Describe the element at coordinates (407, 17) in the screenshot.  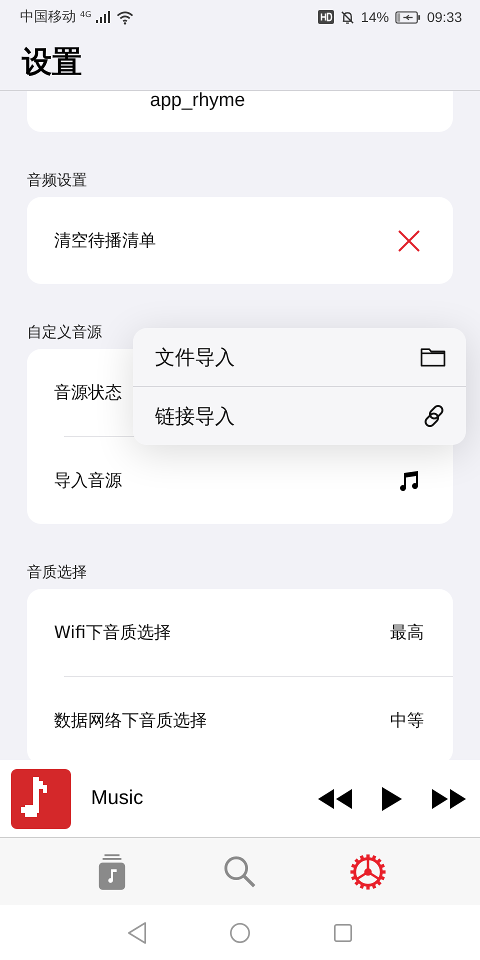
I see `battery-icon` at that location.